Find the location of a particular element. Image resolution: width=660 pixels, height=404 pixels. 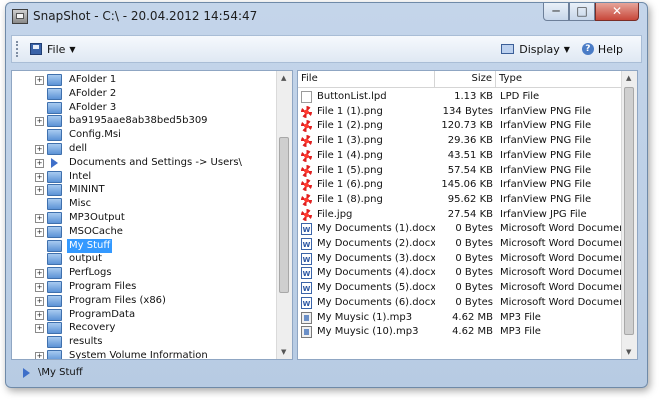

file-size: 27.54 KB is located at coordinates (470, 214).